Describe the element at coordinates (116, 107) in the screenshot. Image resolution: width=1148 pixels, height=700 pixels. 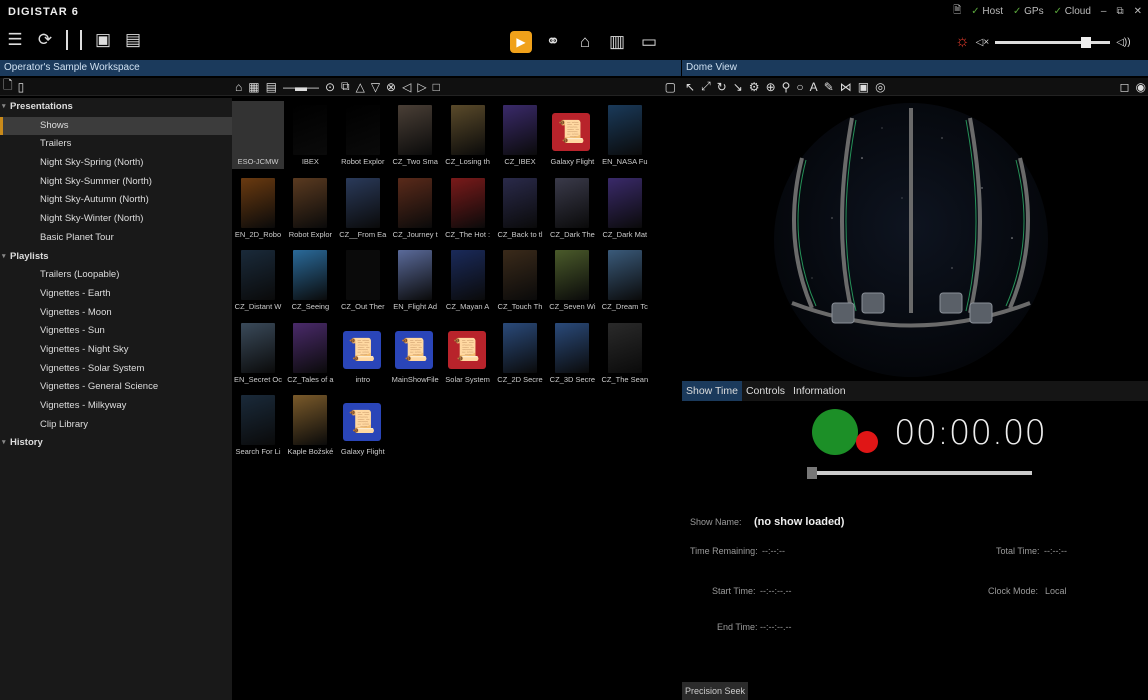
I see `tree-group: Presentations` at that location.